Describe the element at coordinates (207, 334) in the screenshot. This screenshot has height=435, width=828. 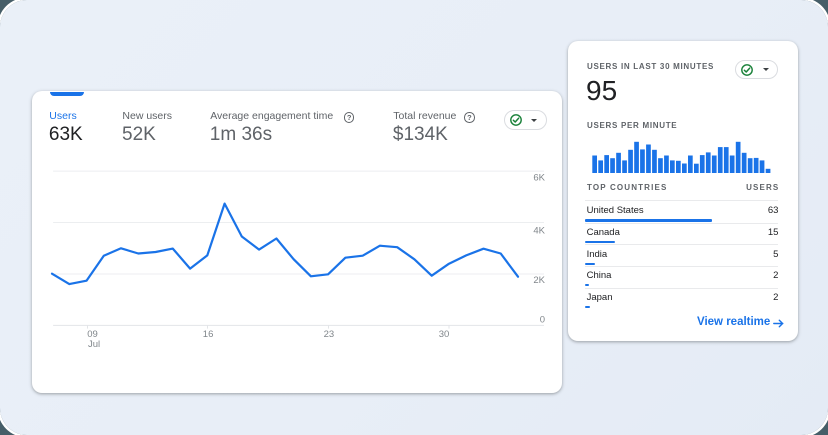
I see `svg-text: 16` at that location.